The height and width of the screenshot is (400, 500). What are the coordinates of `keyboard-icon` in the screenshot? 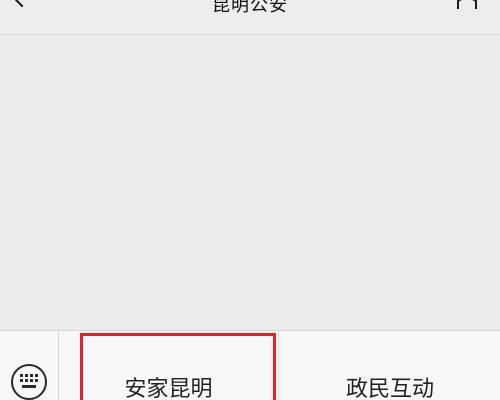 It's located at (29, 382).